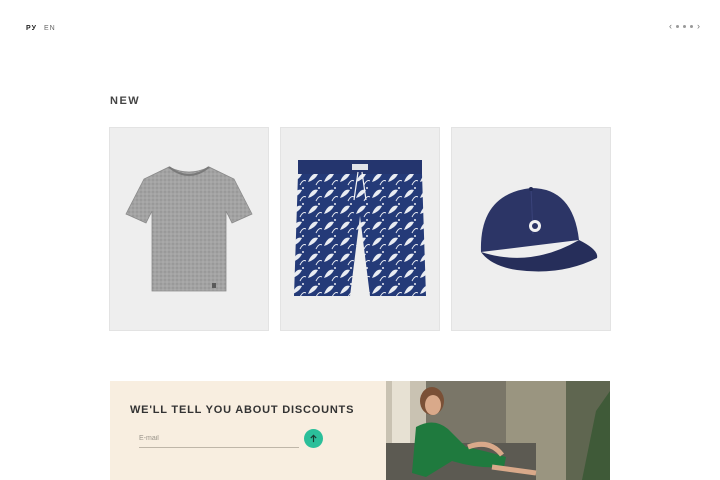 Image resolution: width=720 pixels, height=480 pixels. Describe the element at coordinates (698, 26) in the screenshot. I see `chevron-right-icon: ›` at that location.